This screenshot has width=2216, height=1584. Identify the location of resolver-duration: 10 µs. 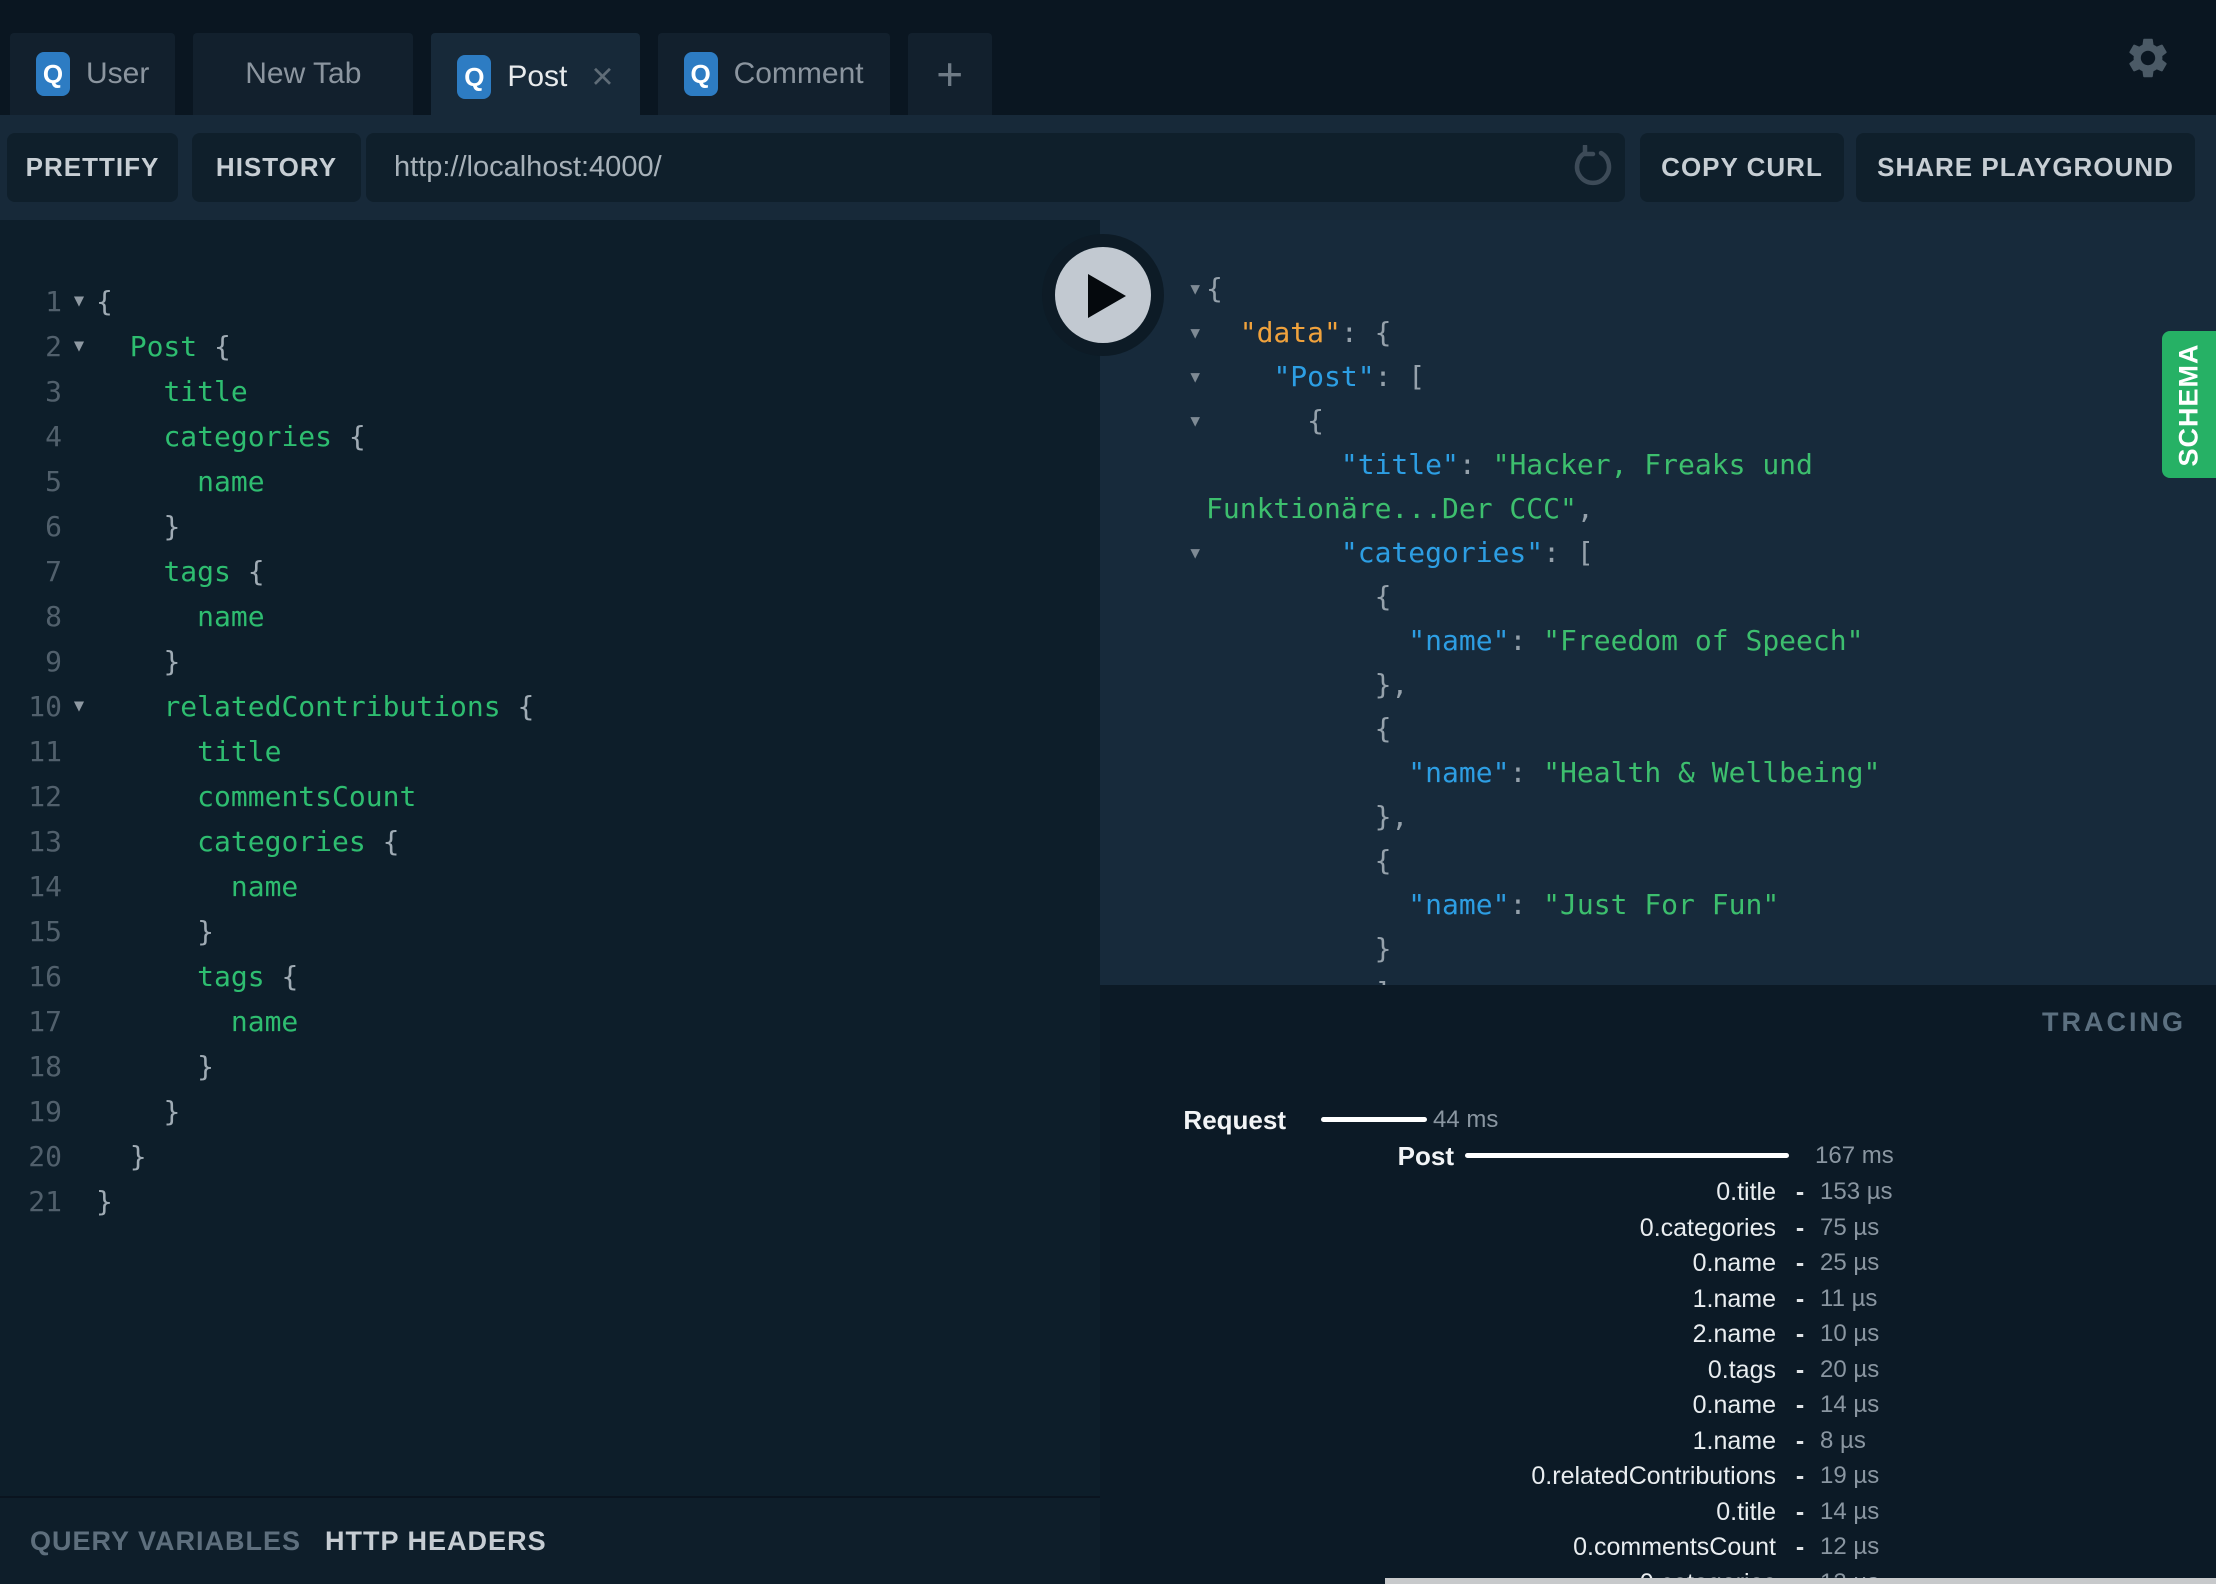
(1850, 1333).